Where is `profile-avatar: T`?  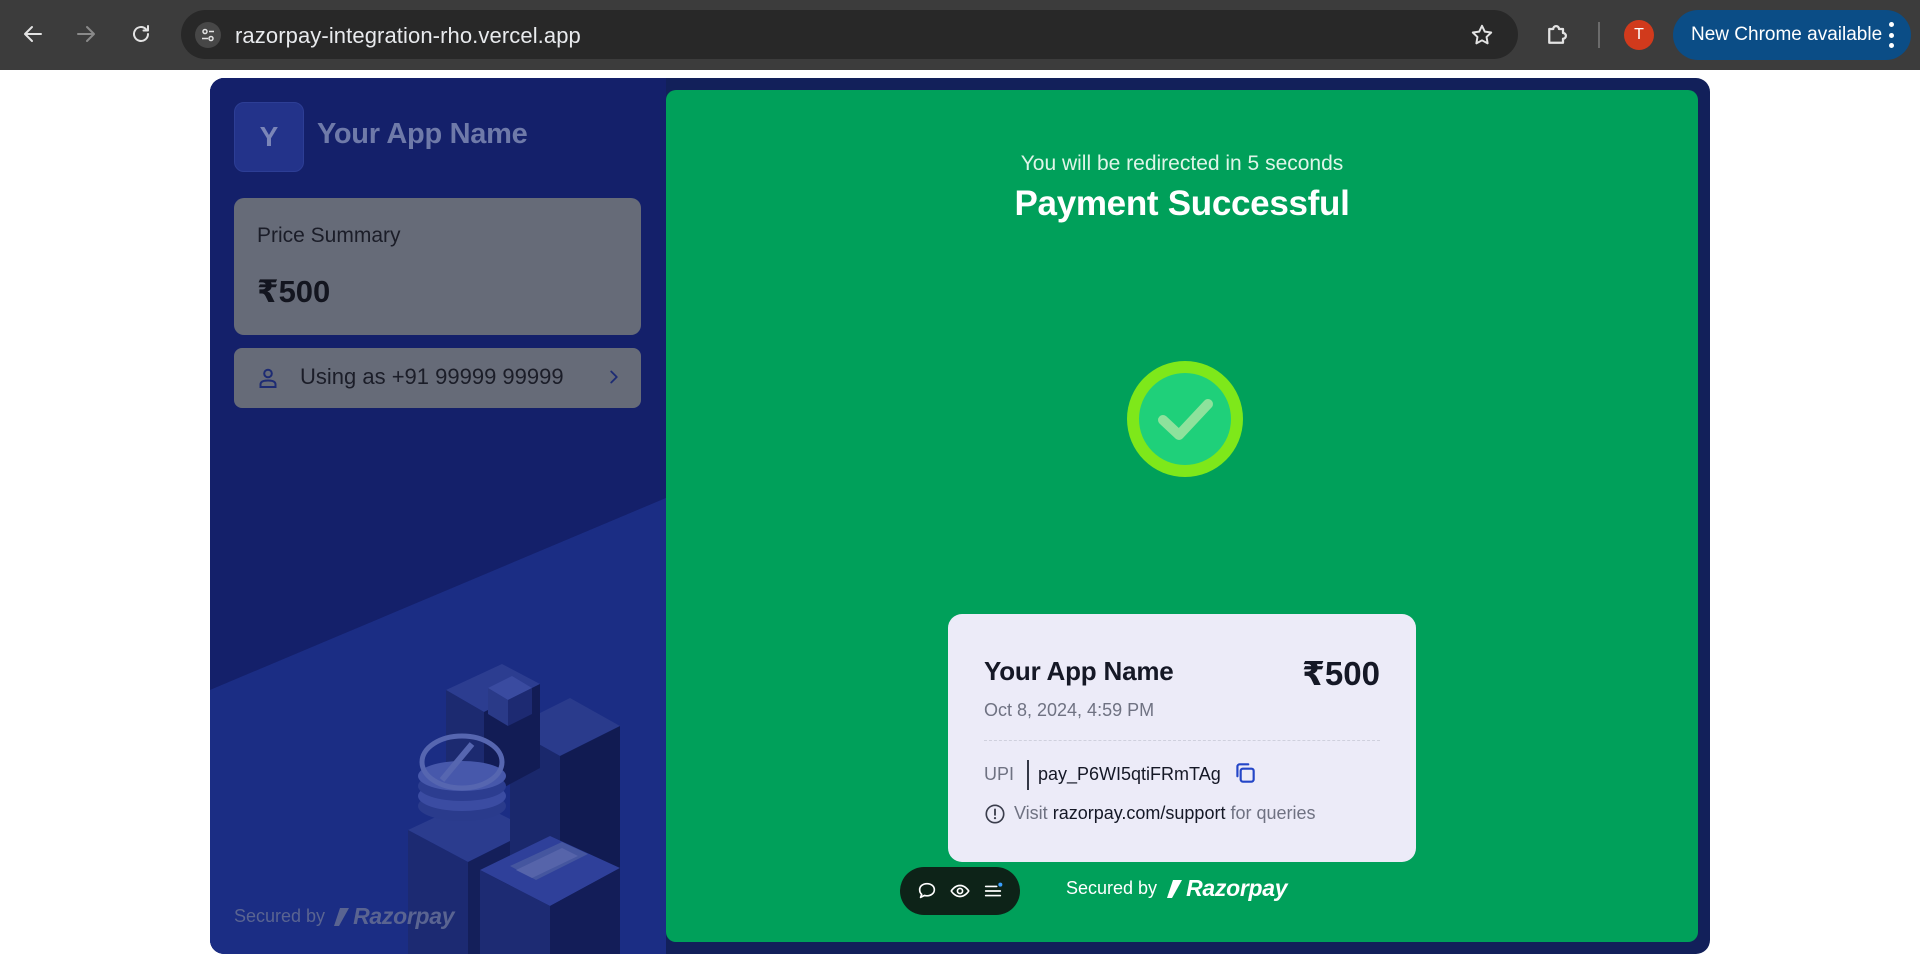
profile-avatar: T is located at coordinates (1639, 35).